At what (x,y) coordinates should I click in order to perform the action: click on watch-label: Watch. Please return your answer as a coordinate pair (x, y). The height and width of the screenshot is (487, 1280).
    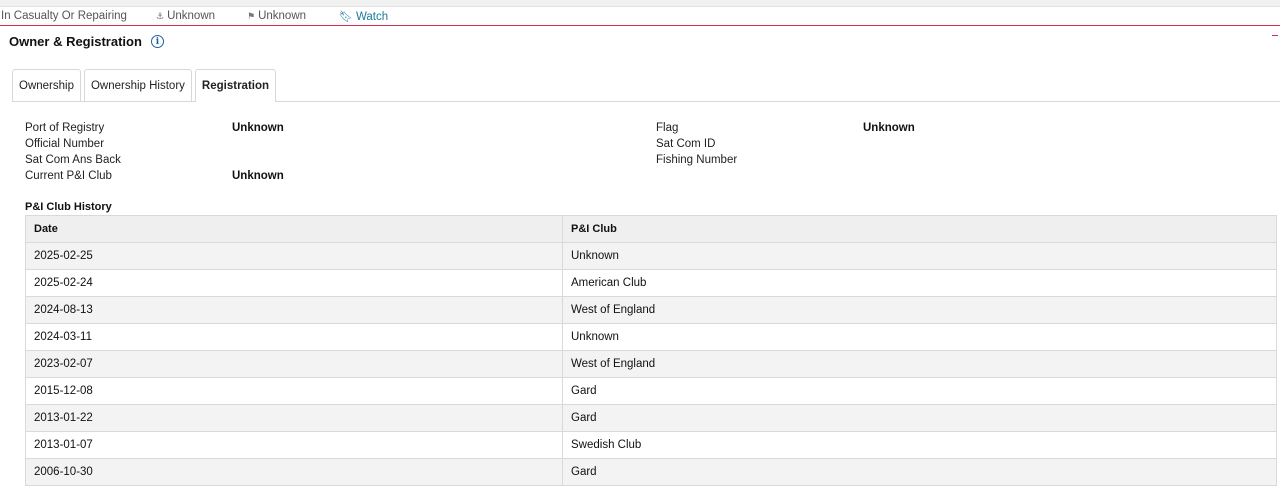
    Looking at the image, I should click on (372, 16).